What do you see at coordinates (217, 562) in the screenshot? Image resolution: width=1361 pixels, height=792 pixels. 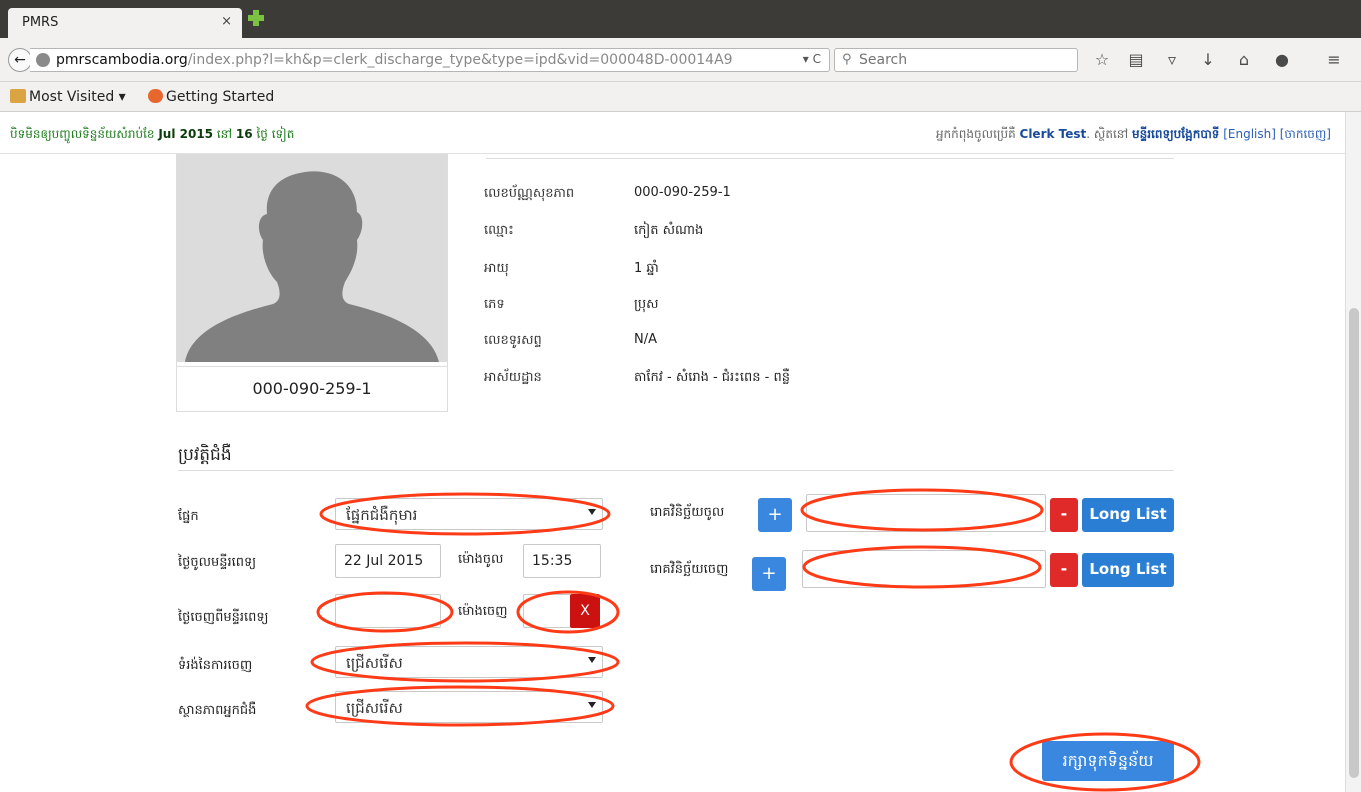 I see `admit-date-label: ថ្ងៃចូលមន្ទីរពេទ្យ` at bounding box center [217, 562].